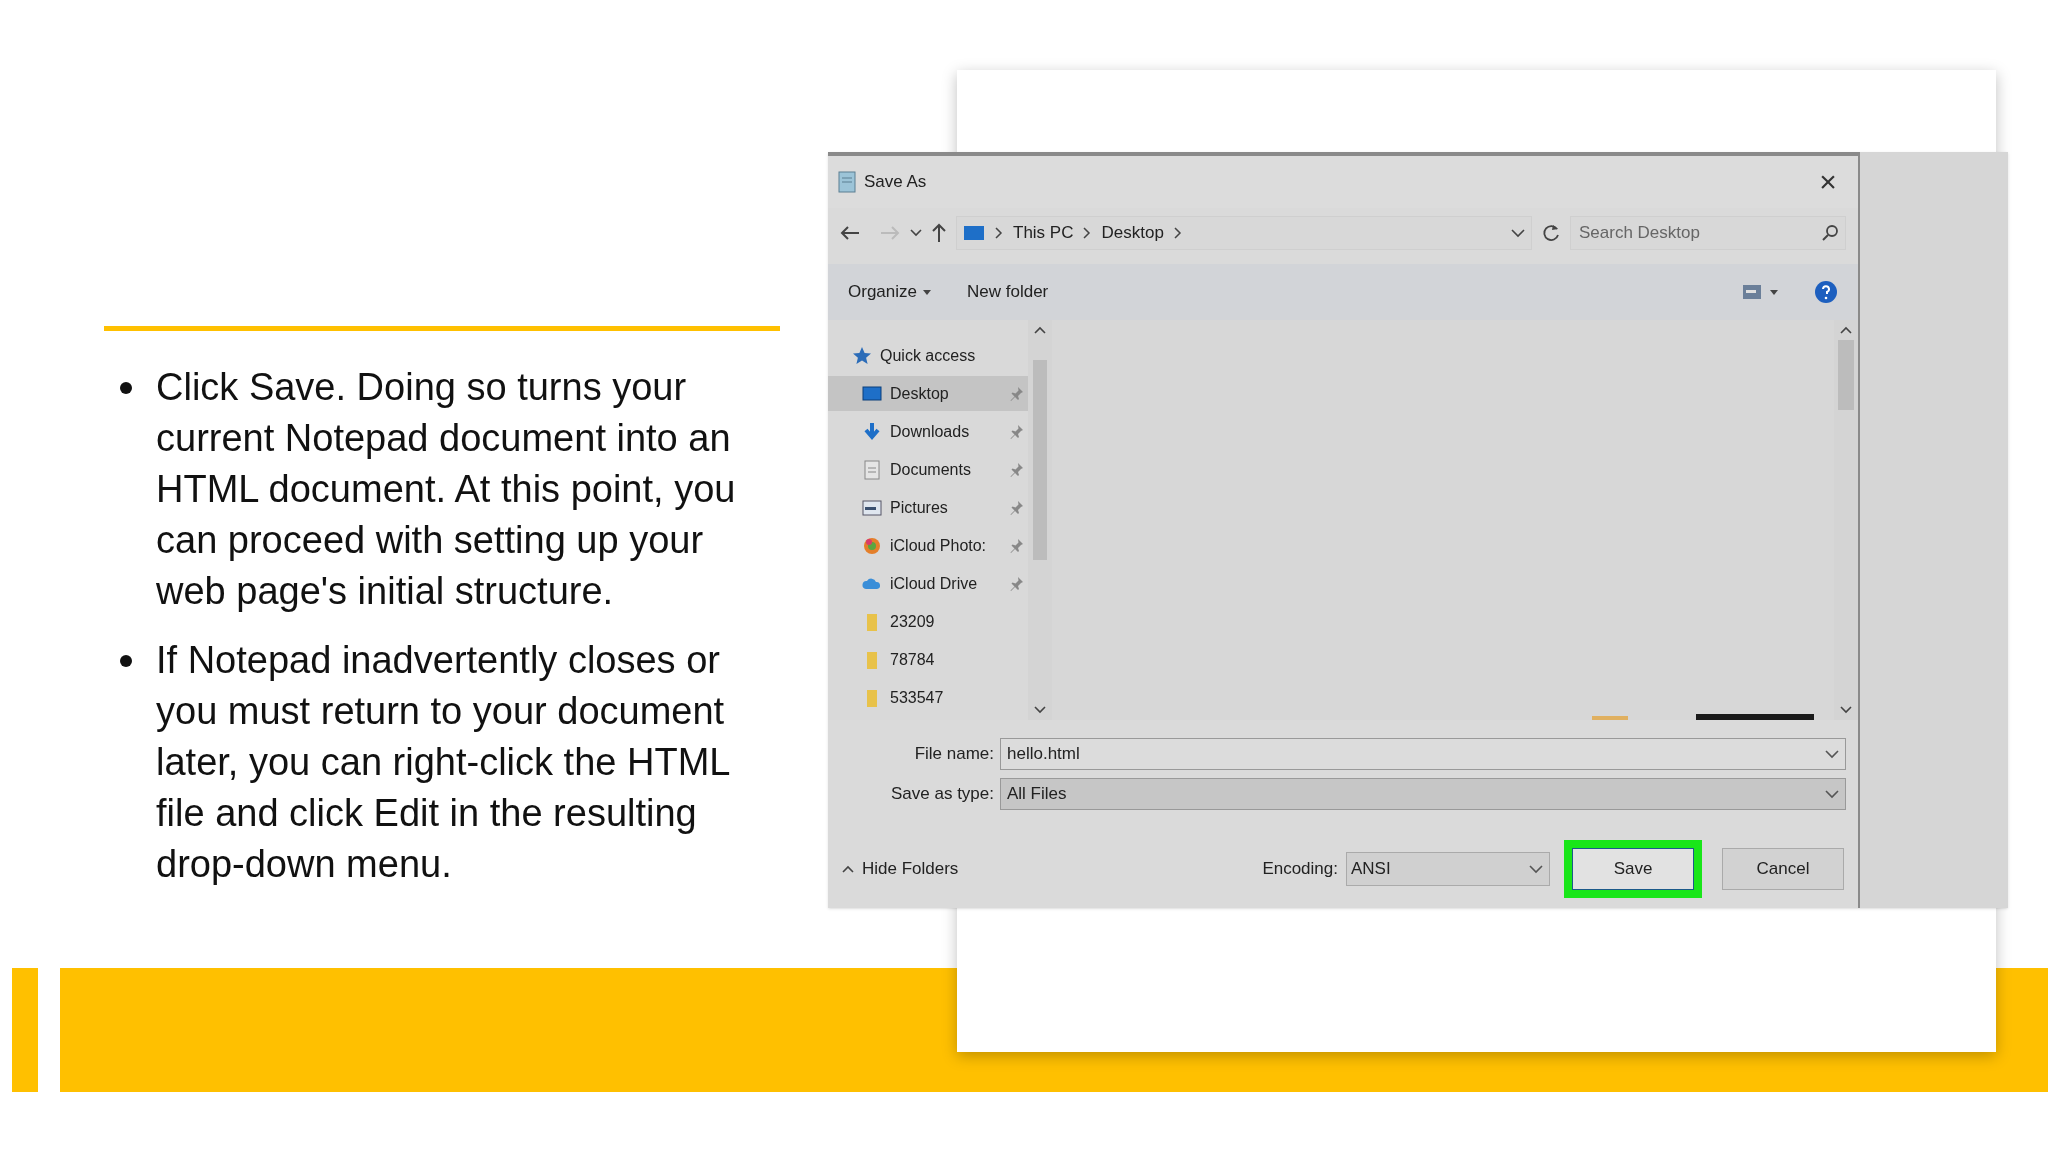 The width and height of the screenshot is (2048, 1152). I want to click on nav-item: iCloud Drive, so click(928, 583).